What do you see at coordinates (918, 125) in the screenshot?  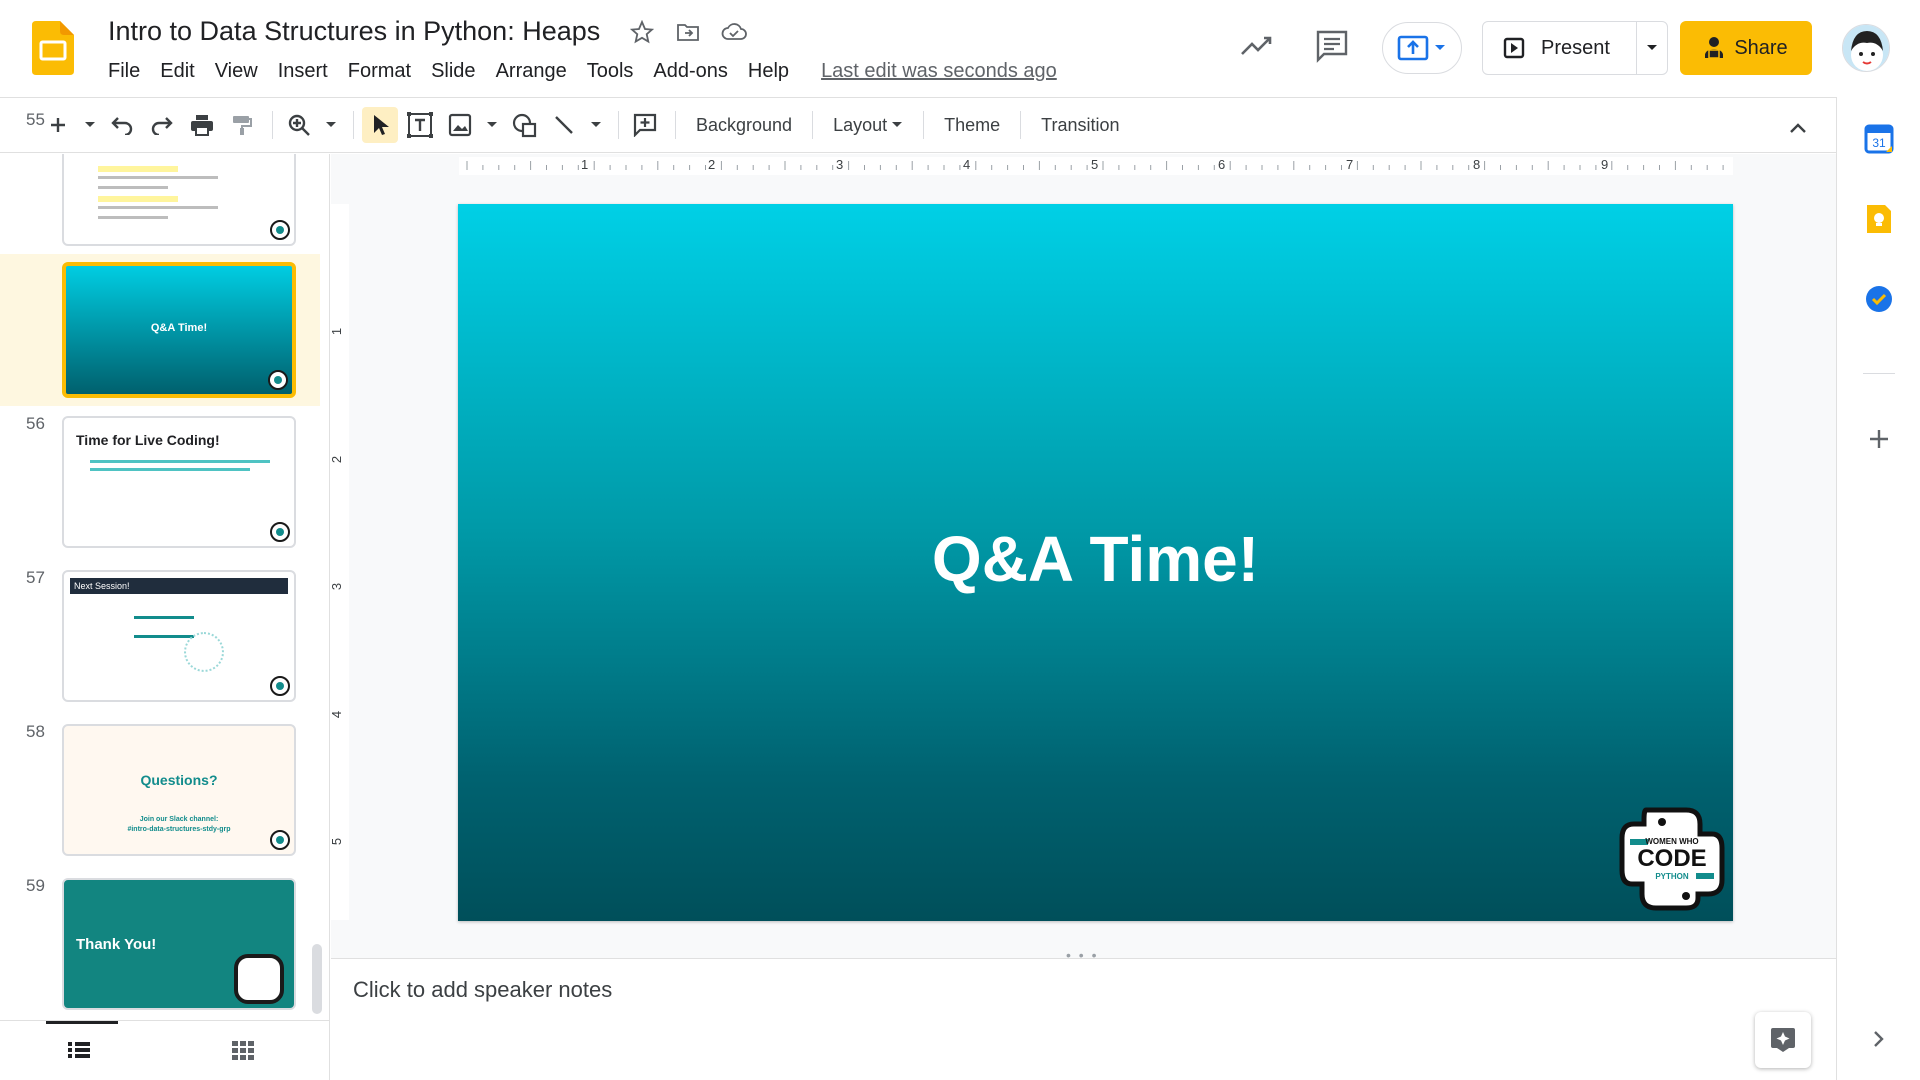 I see `toolbar: Background Layout Theme Transition` at bounding box center [918, 125].